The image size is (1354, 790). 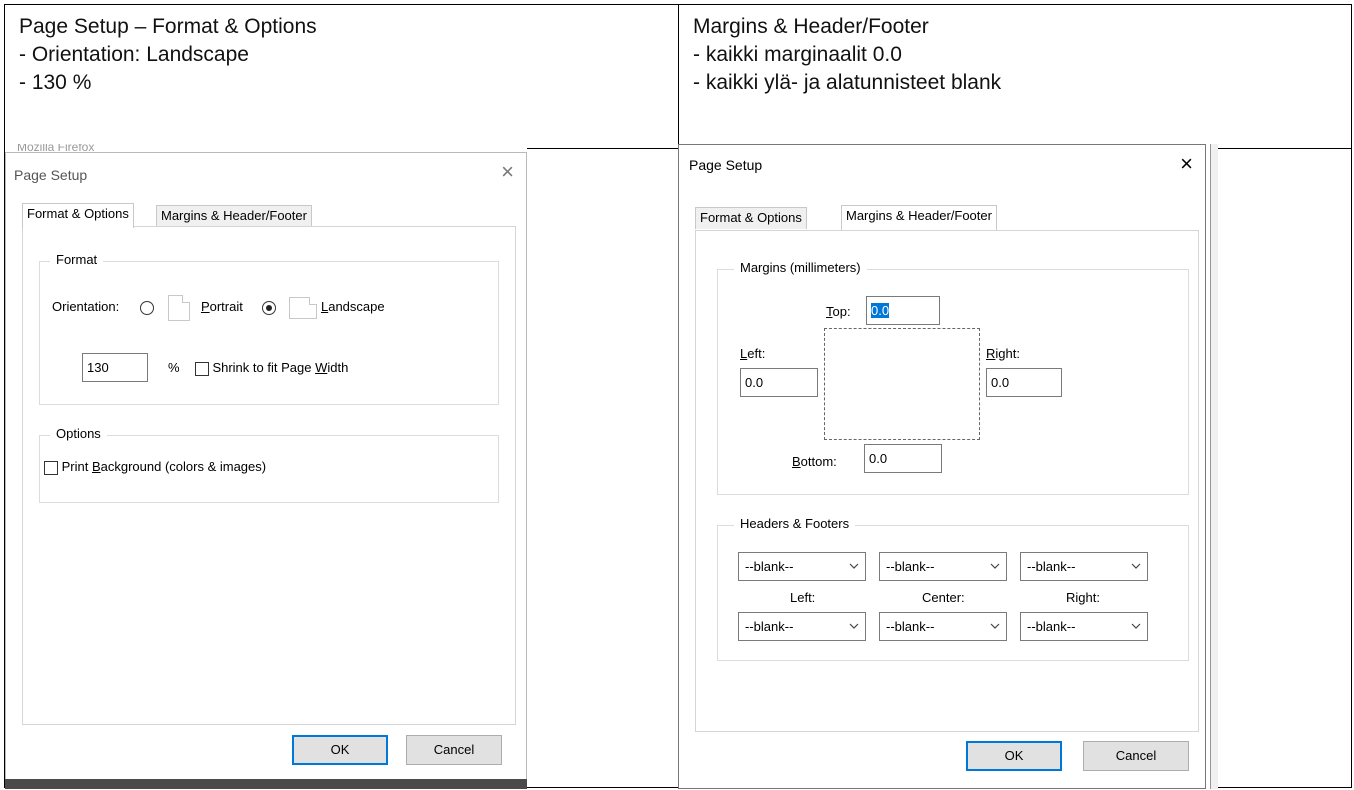 What do you see at coordinates (78, 433) in the screenshot?
I see `options-legend: Options` at bounding box center [78, 433].